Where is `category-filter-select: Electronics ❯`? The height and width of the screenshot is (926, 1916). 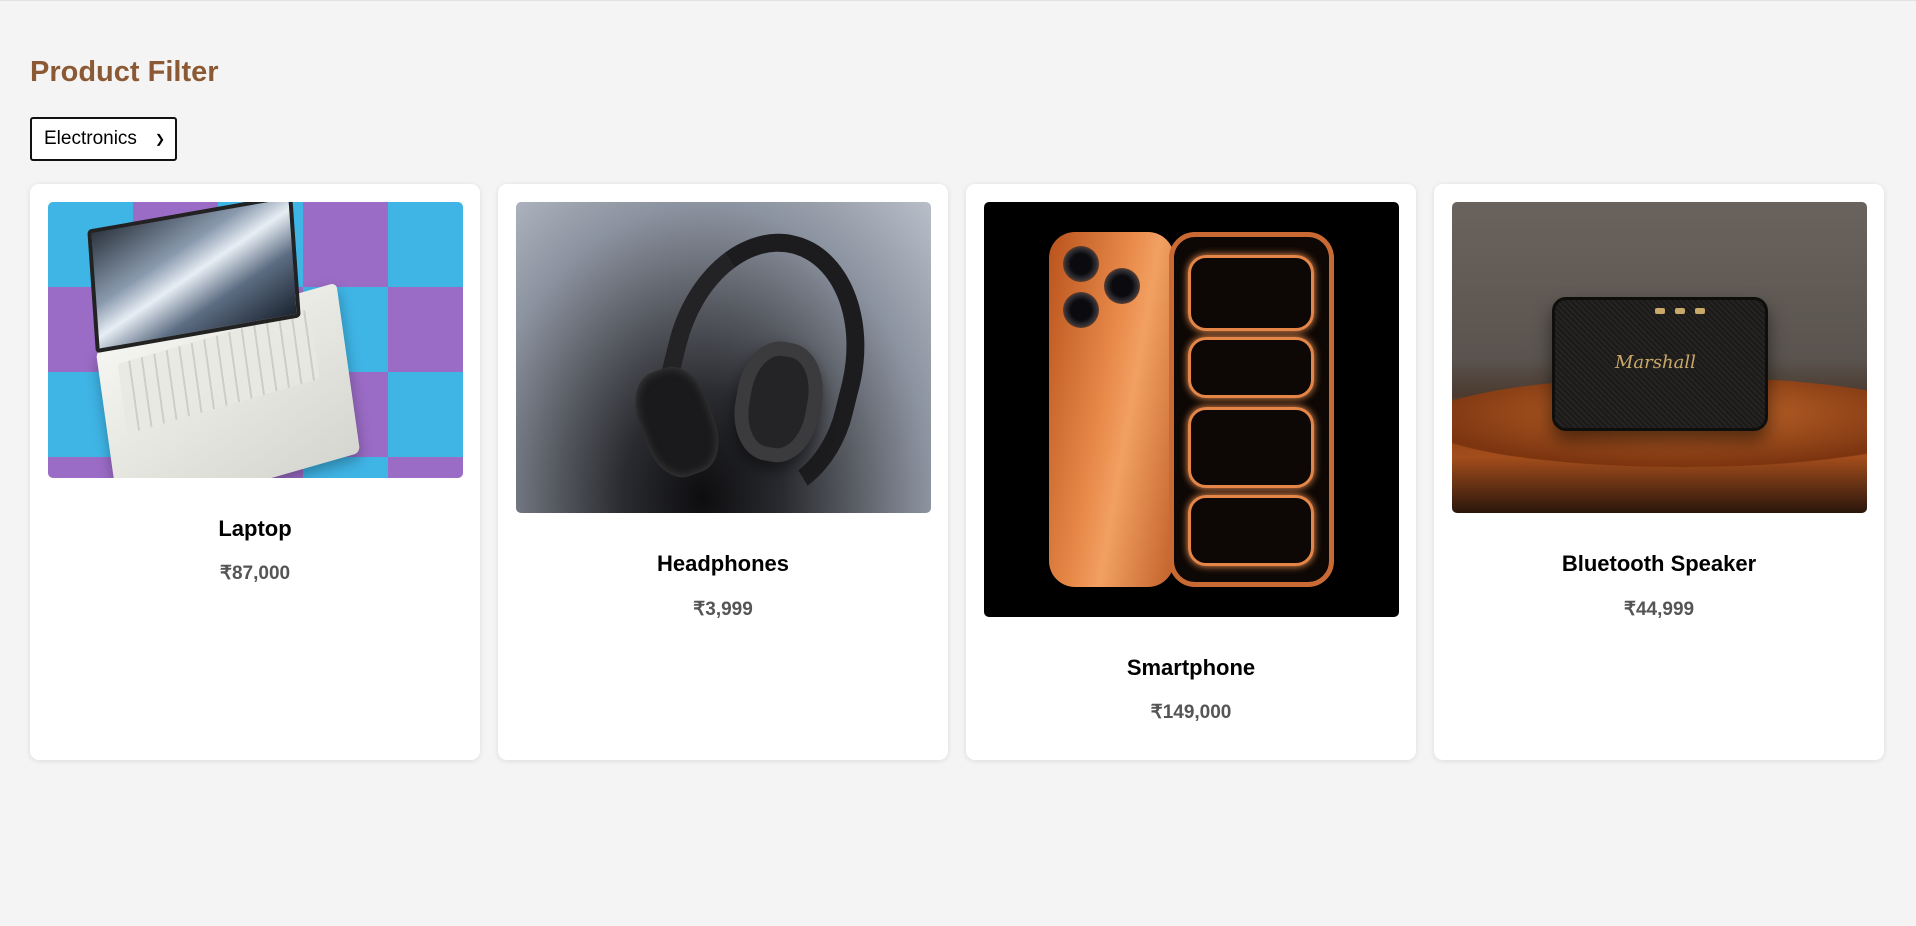
category-filter-select: Electronics ❯ is located at coordinates (103, 139).